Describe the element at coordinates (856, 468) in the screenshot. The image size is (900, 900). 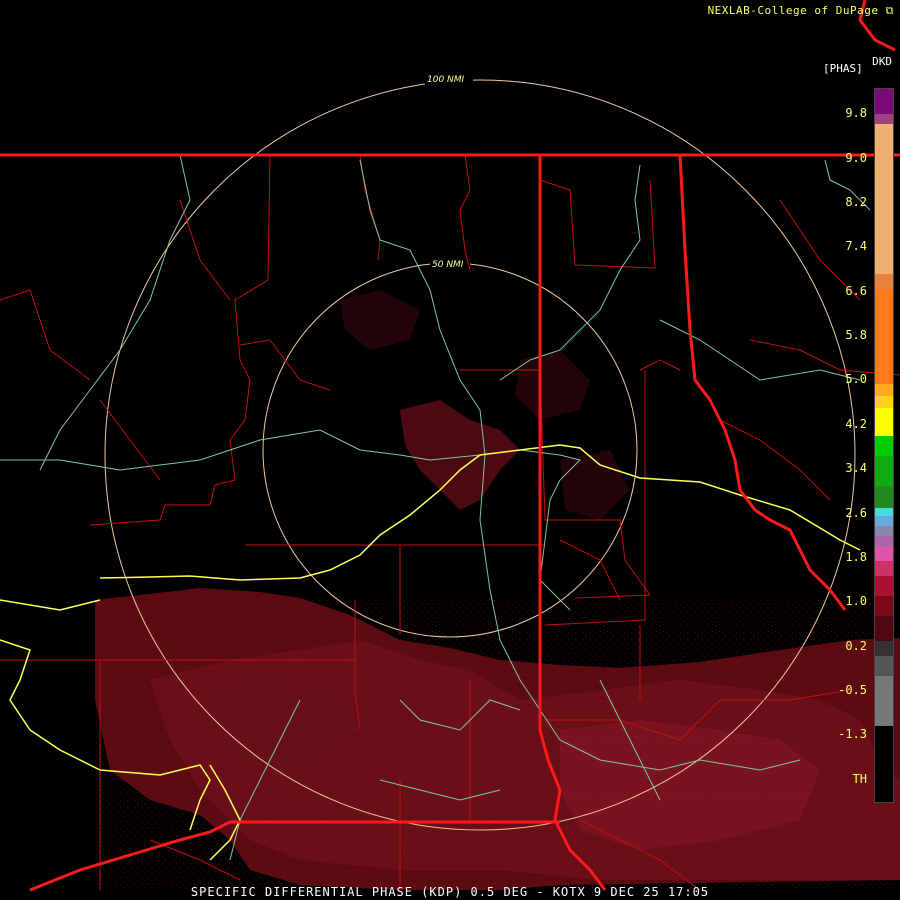
I see `legend-tick: 3.4` at that location.